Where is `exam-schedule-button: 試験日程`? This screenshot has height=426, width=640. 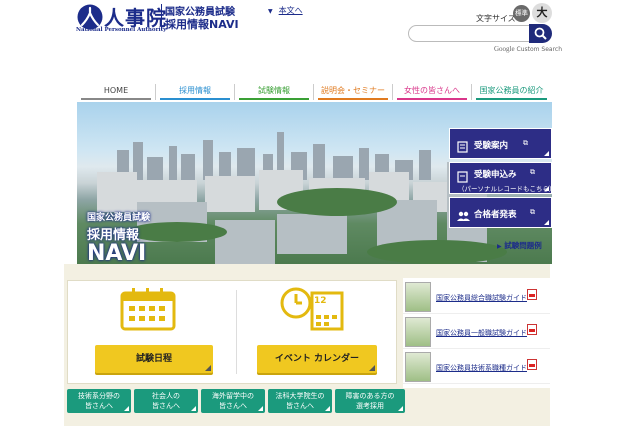
exam-schedule-button: 試験日程 is located at coordinates (154, 359).